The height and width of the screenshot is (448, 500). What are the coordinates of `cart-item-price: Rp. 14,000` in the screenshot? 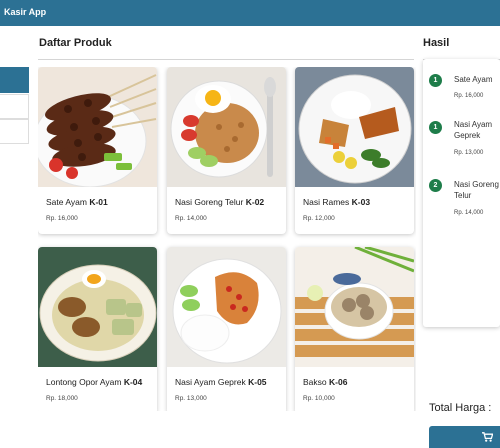 It's located at (469, 213).